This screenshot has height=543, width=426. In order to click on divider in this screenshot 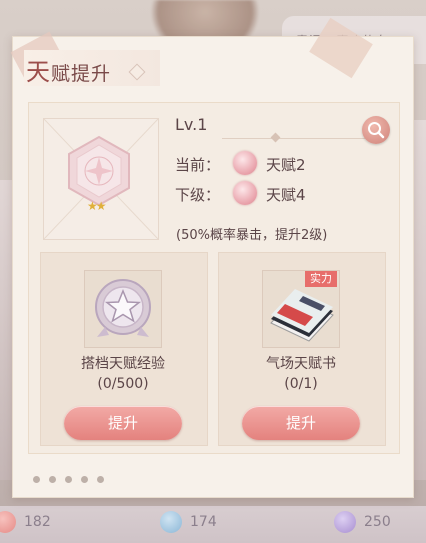, I will do `click(300, 138)`.